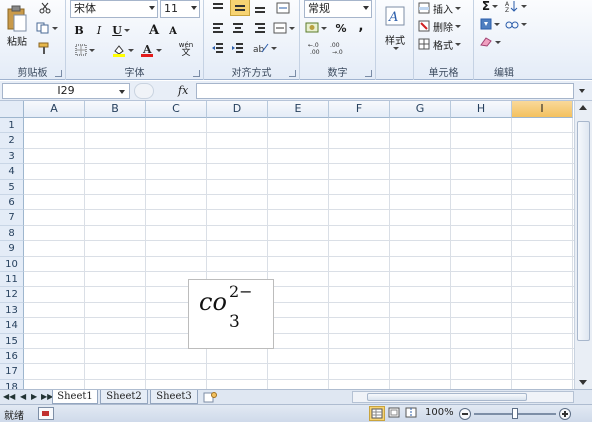 Image resolution: width=592 pixels, height=422 pixels. I want to click on sheet-tab-3: Sheet3, so click(174, 397).